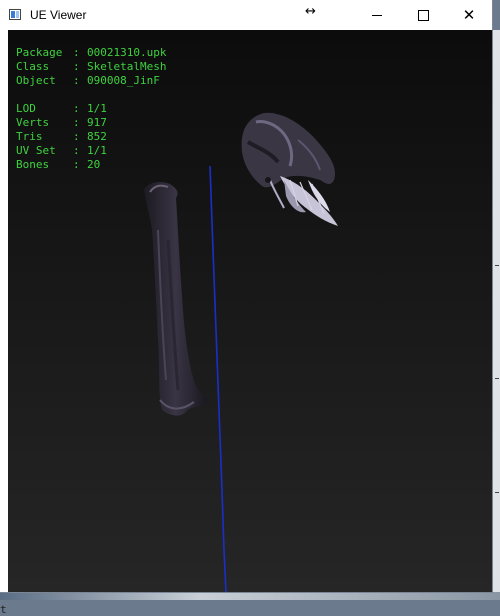  I want to click on taskbar-edge, so click(250, 596).